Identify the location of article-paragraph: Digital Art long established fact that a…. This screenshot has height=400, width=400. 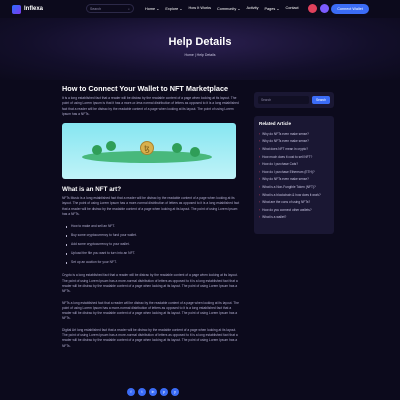
(150, 337).